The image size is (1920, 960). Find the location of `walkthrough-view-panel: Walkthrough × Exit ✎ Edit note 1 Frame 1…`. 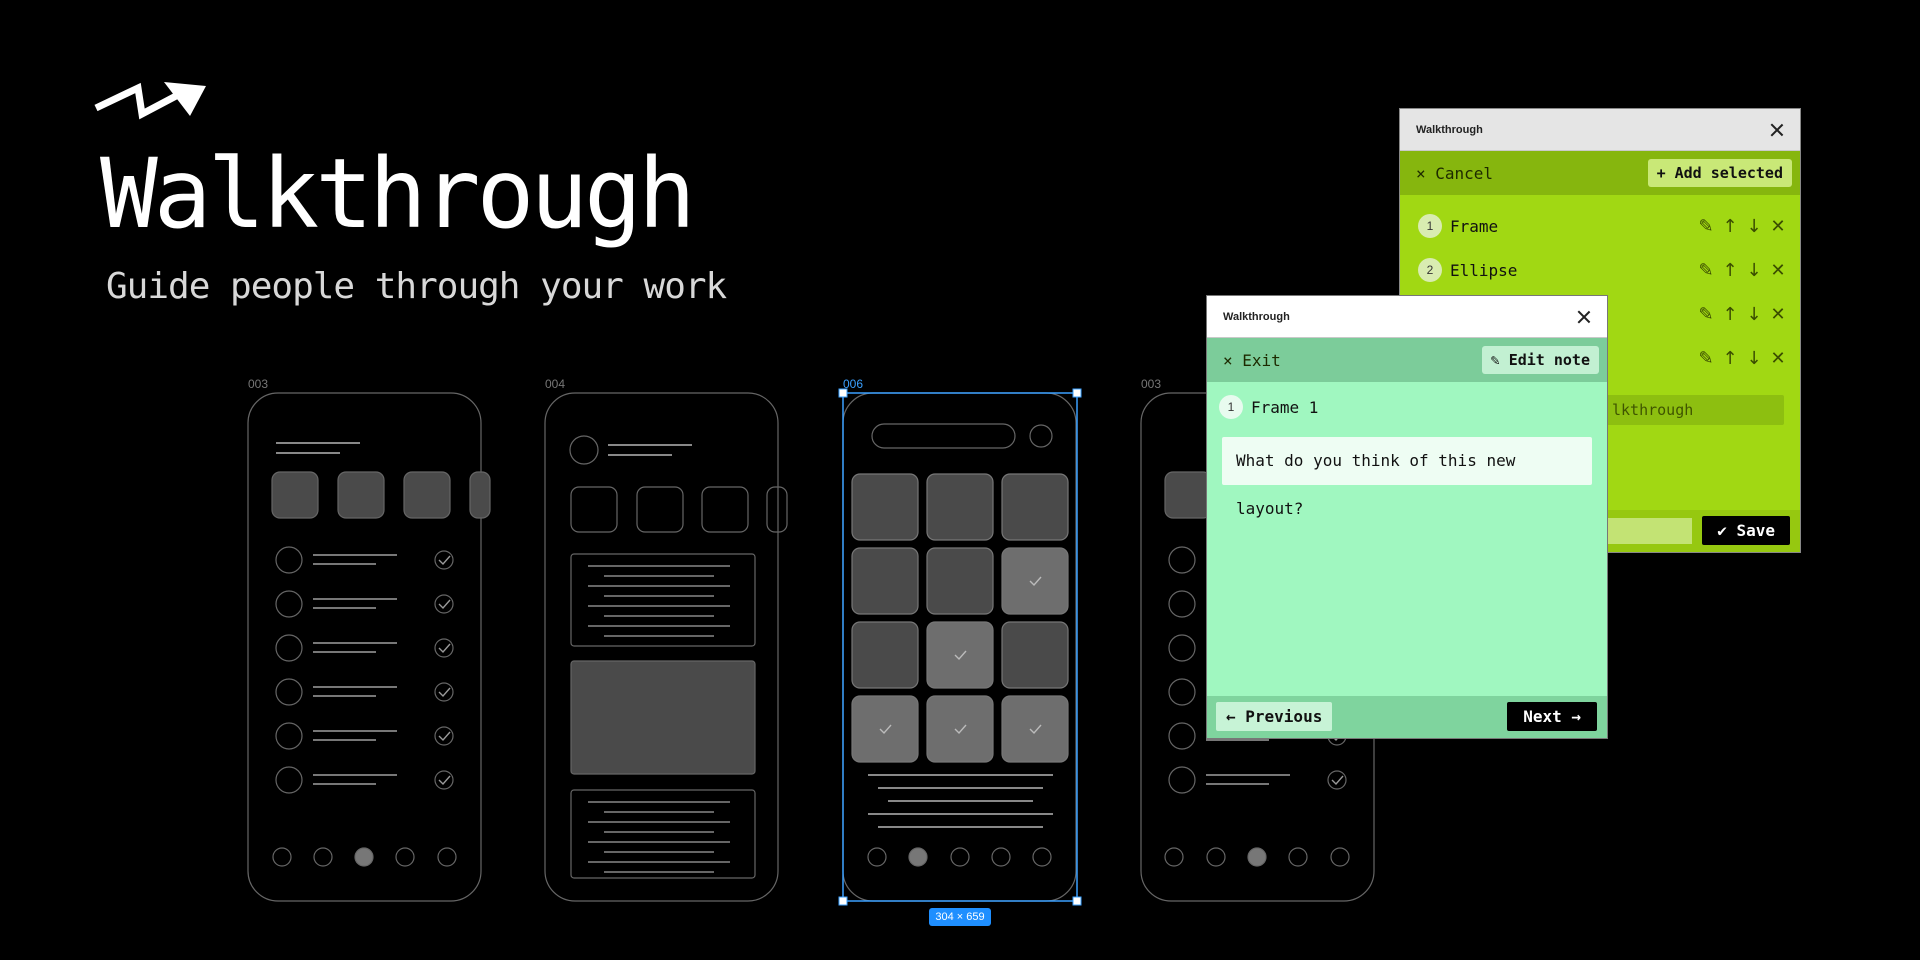

walkthrough-view-panel: Walkthrough × Exit ✎ Edit note 1 Frame 1… is located at coordinates (1407, 517).